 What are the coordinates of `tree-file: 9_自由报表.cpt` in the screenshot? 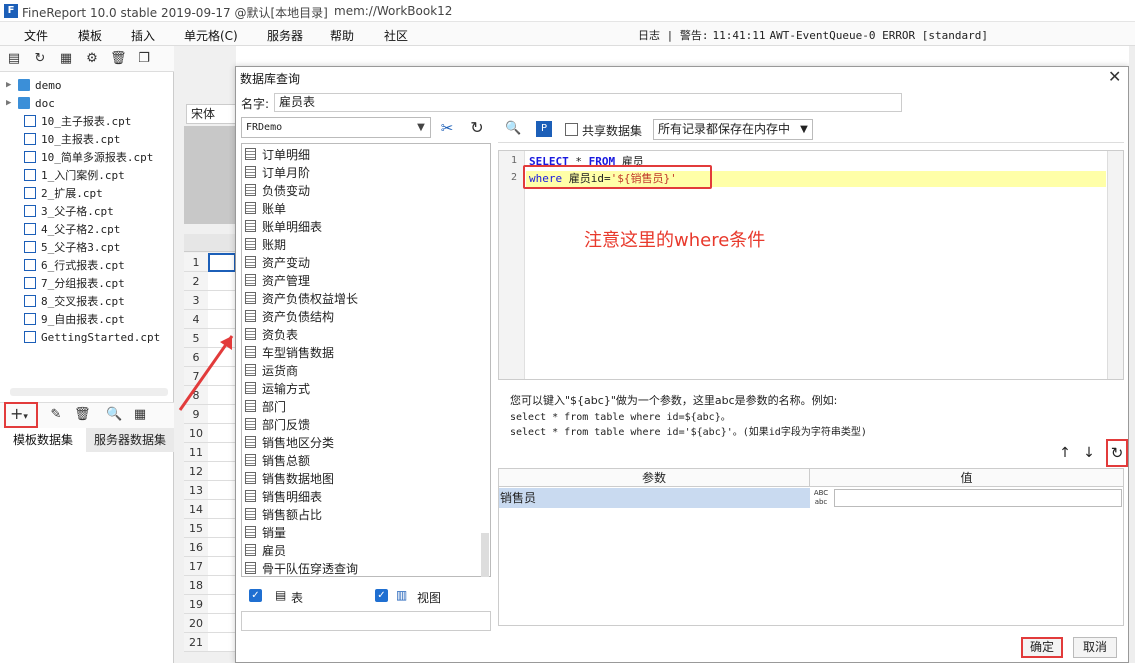 It's located at (74, 319).